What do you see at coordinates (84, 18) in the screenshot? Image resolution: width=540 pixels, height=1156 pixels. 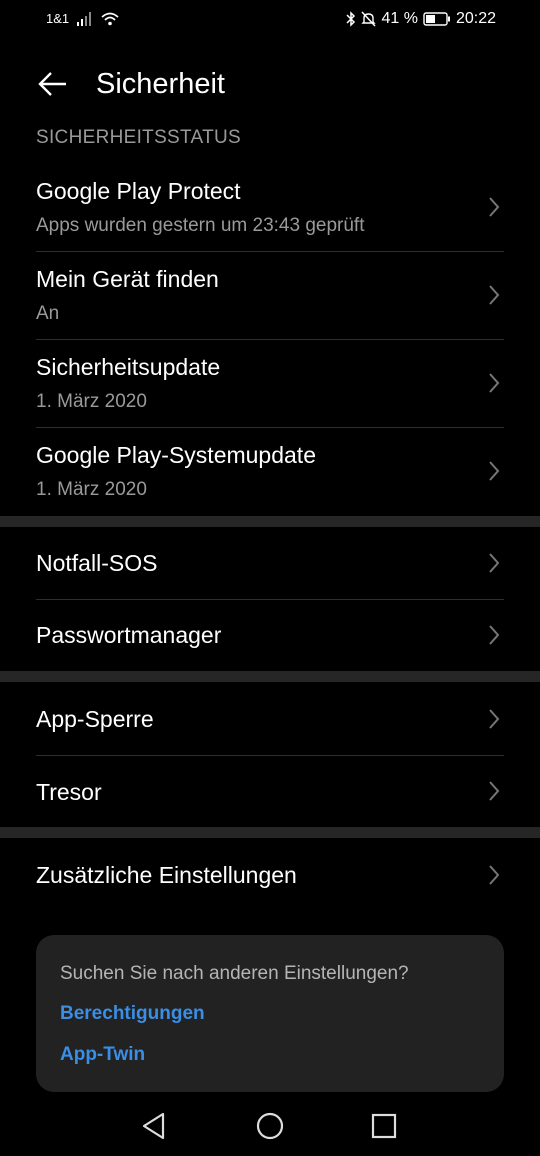 I see `signal-icon` at bounding box center [84, 18].